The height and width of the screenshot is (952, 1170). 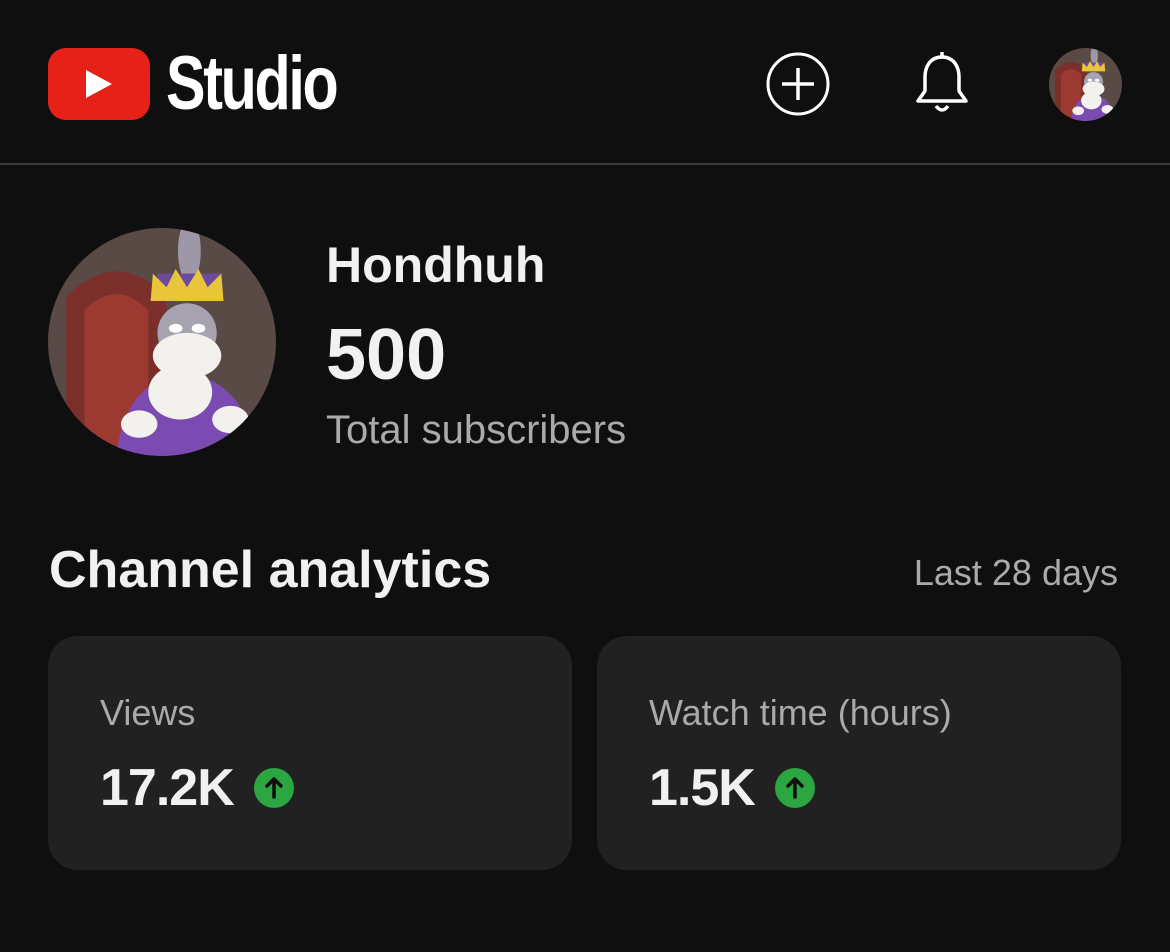 What do you see at coordinates (148, 712) in the screenshot?
I see `views-label: Views` at bounding box center [148, 712].